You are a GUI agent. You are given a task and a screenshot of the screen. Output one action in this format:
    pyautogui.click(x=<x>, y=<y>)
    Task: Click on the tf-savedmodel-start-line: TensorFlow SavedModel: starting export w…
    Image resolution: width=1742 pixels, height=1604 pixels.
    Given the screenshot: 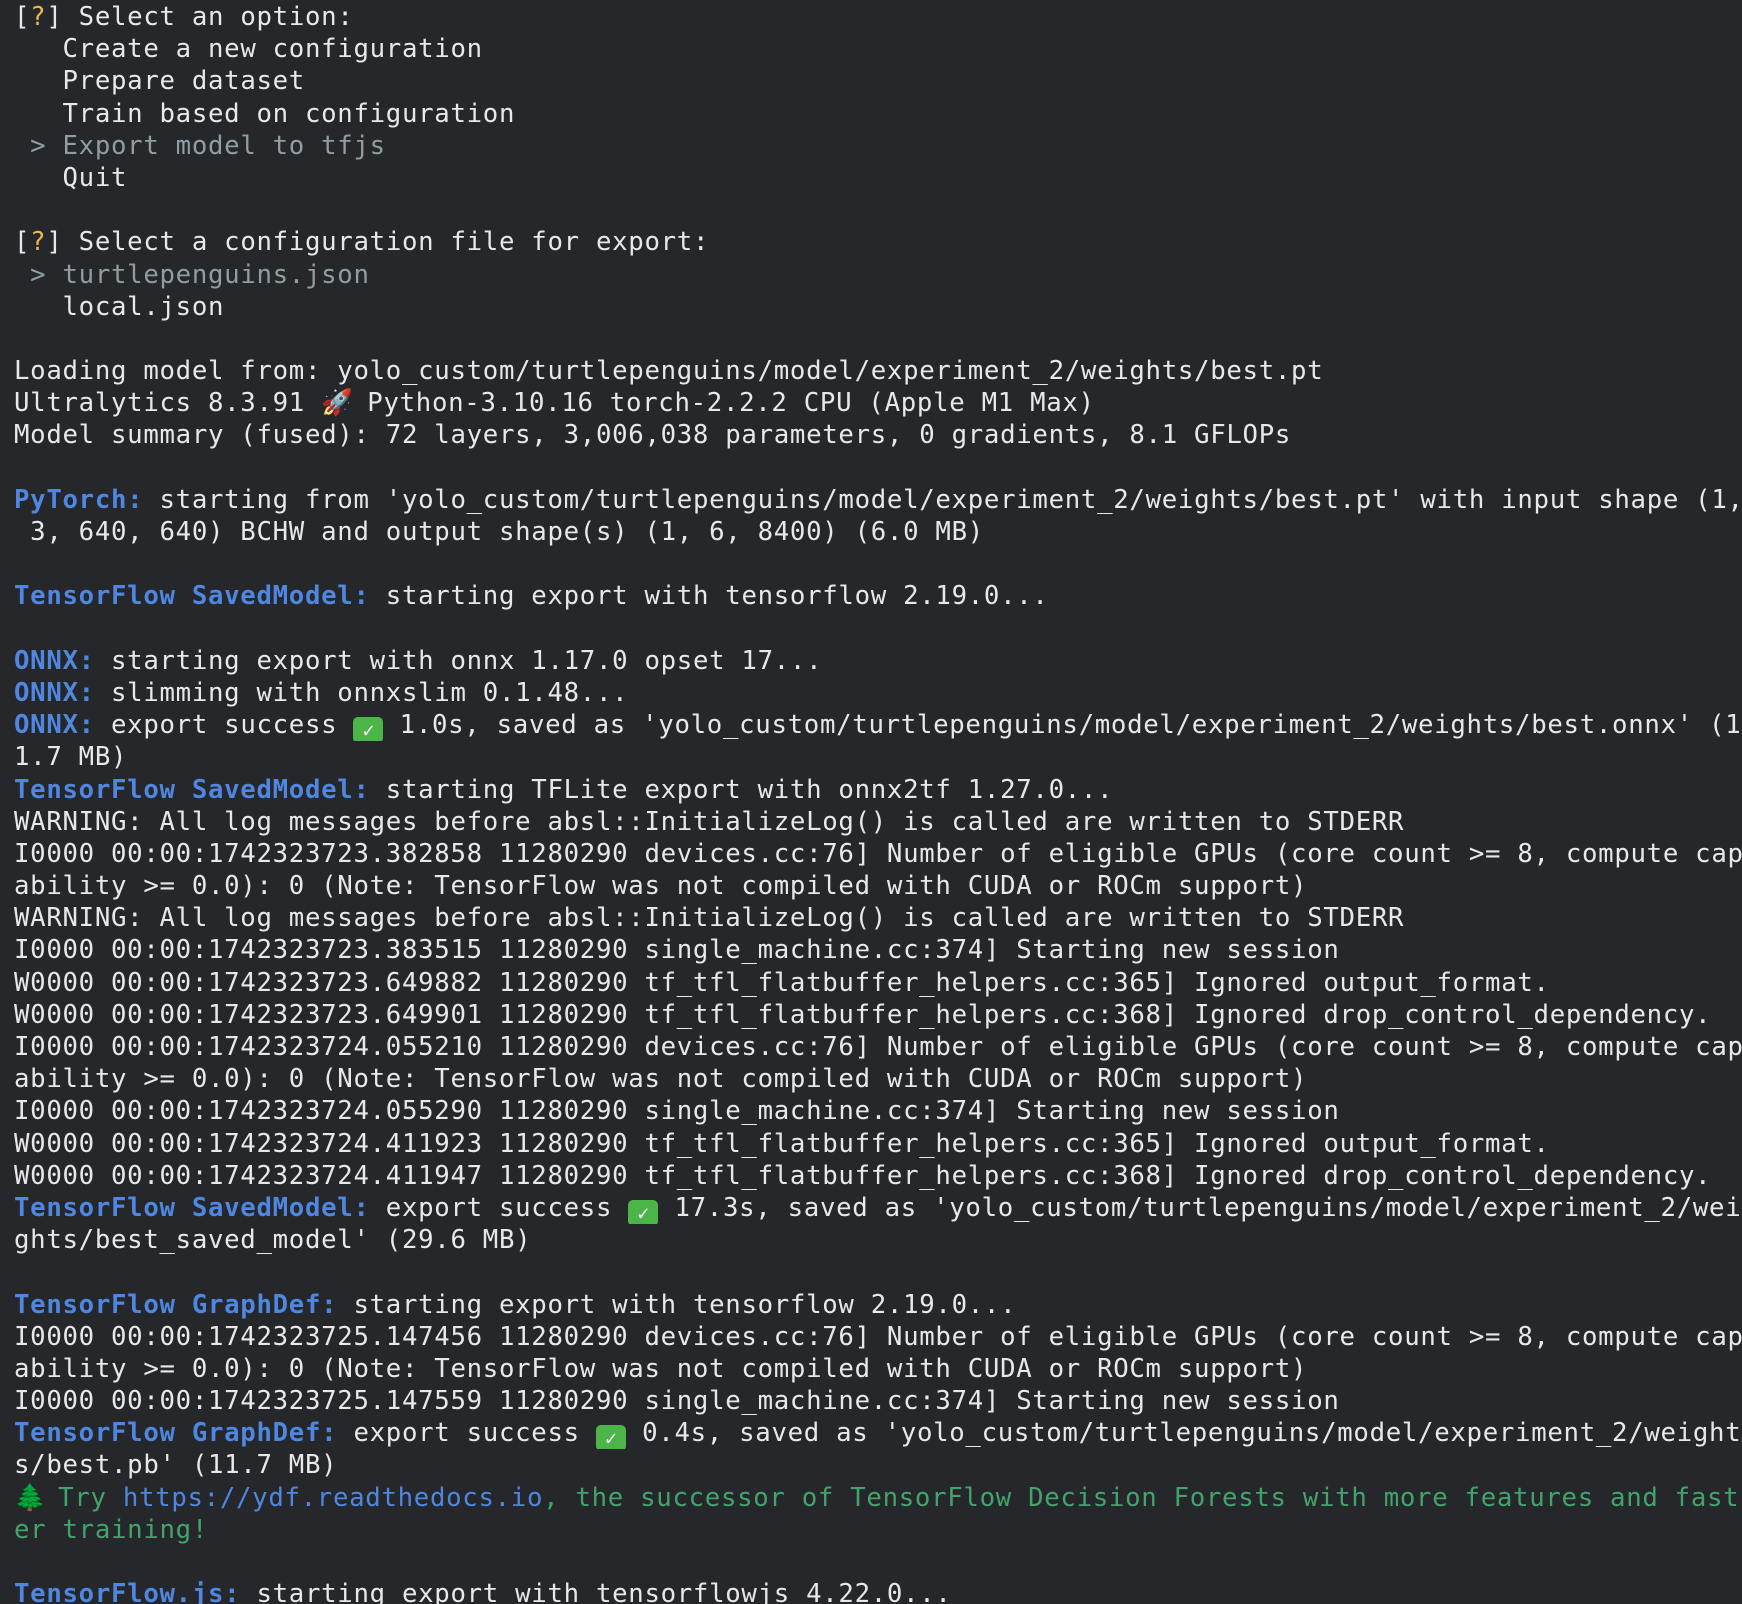 What is the action you would take?
    pyautogui.click(x=531, y=596)
    